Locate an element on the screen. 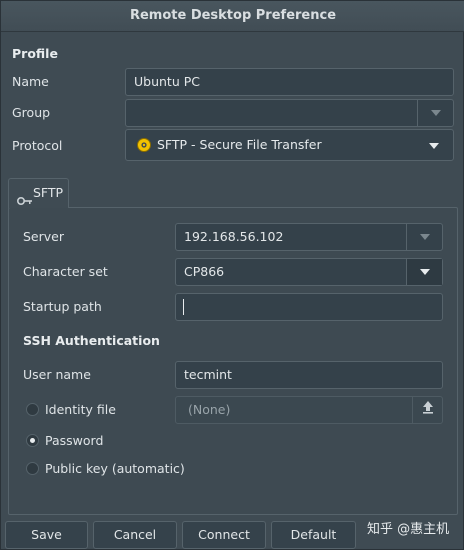 The image size is (464, 550). identity-file-chooser: (None) is located at coordinates (309, 410).